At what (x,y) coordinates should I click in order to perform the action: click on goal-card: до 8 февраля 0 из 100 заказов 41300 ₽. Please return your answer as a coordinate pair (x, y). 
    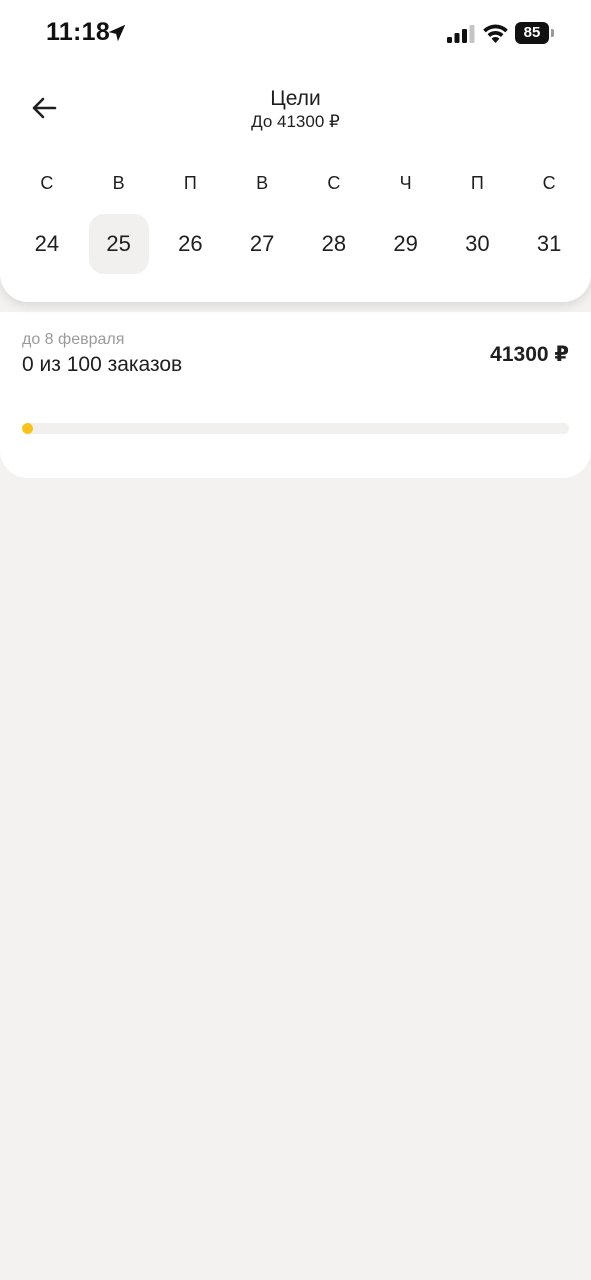
    Looking at the image, I should click on (295, 395).